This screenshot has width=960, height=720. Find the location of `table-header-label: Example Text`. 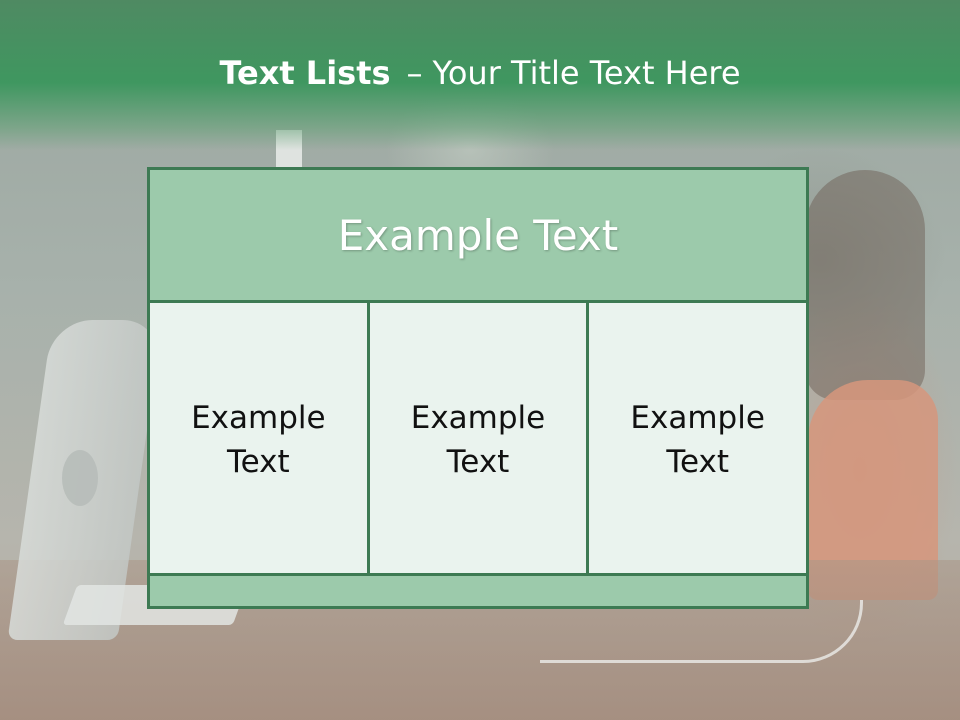

table-header-label: Example Text is located at coordinates (478, 235).